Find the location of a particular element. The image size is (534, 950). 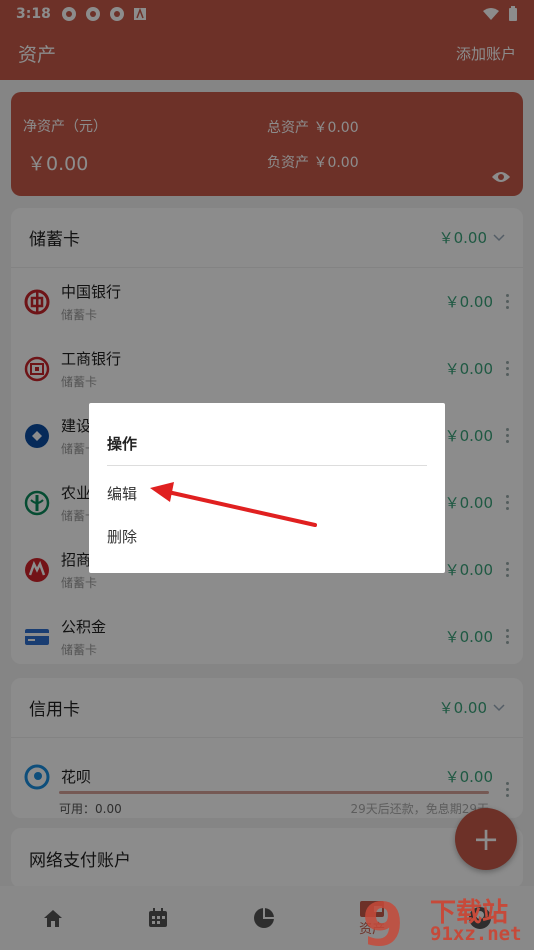

edit-menu-item: 编辑 is located at coordinates (122, 493).